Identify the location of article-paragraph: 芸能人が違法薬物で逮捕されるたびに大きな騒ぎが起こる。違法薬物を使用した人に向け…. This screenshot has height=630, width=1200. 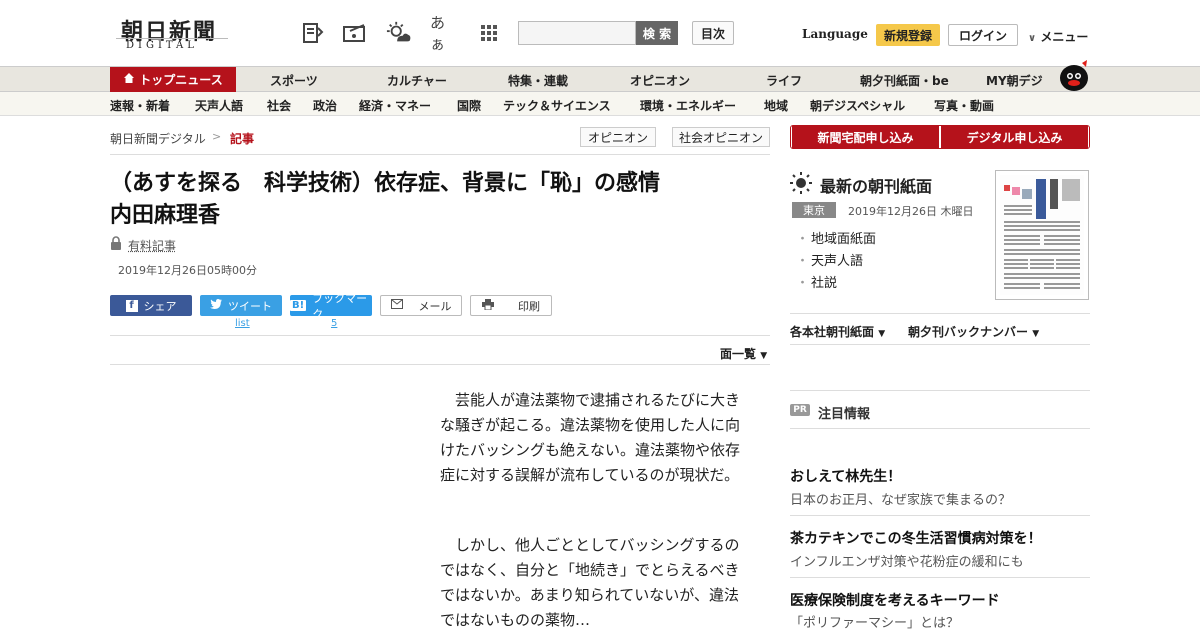
(590, 437).